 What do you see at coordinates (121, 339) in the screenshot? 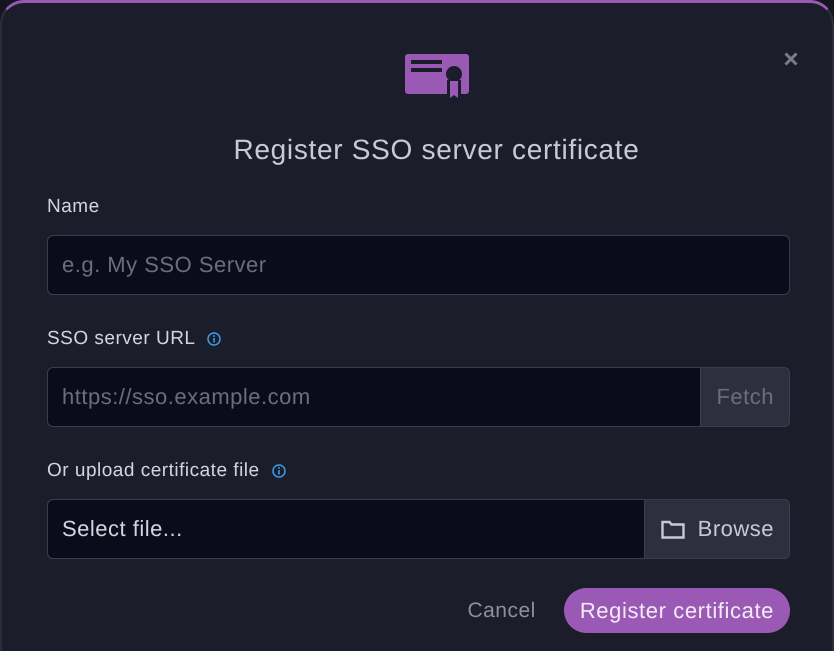
I see `field-label: SSO server URL` at bounding box center [121, 339].